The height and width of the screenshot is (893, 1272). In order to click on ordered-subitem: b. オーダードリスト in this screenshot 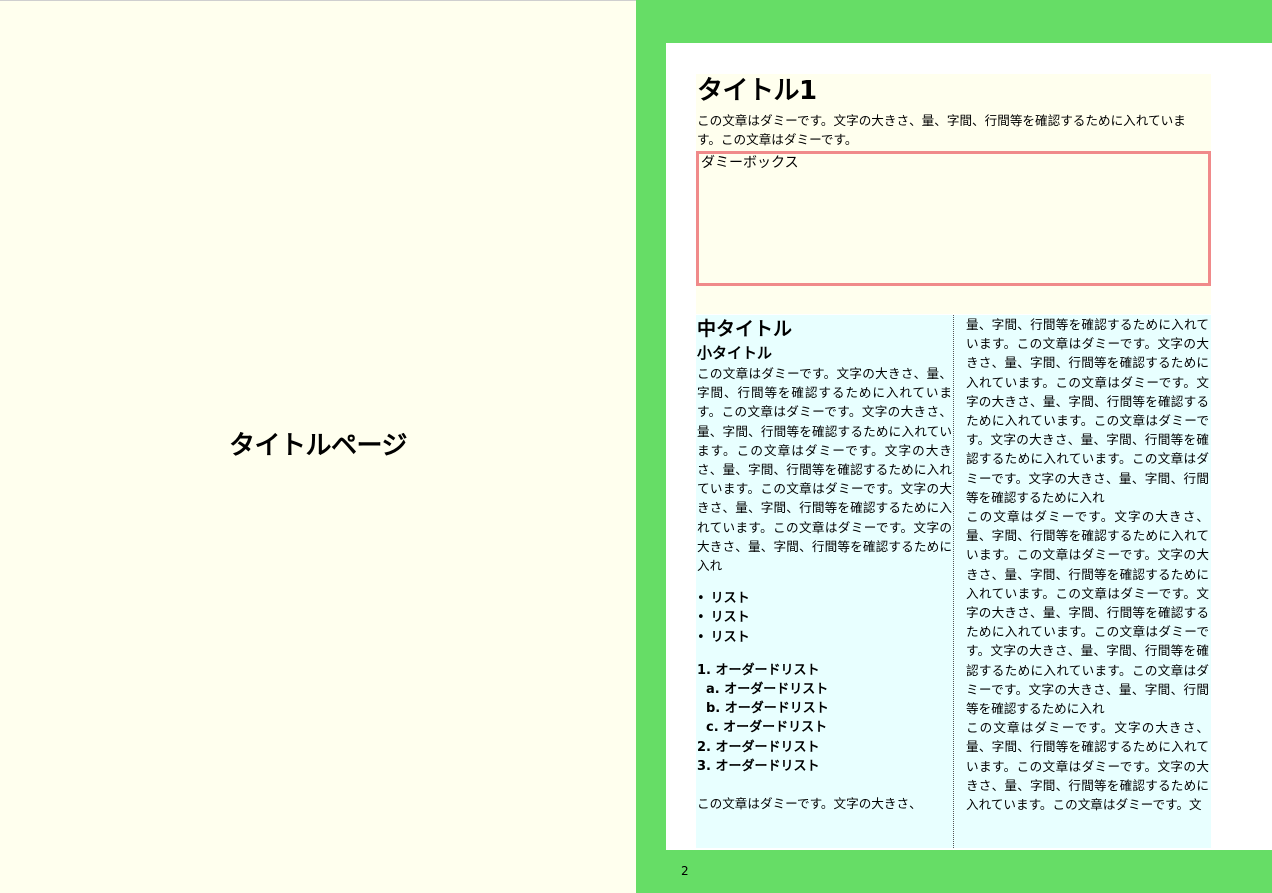, I will do `click(767, 709)`.